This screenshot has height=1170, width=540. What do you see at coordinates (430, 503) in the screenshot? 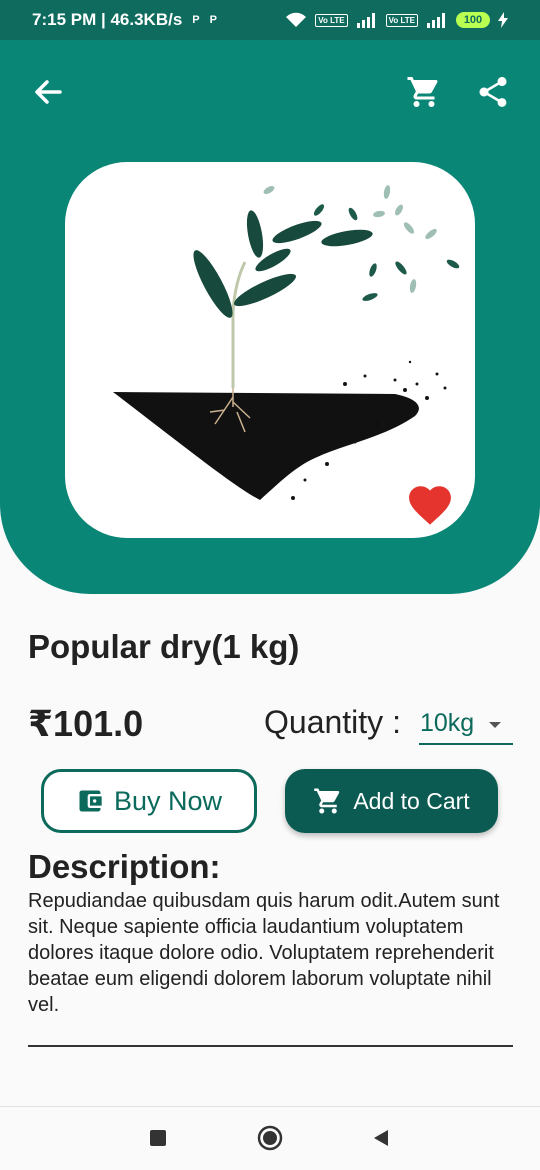
I see `heart-icon` at bounding box center [430, 503].